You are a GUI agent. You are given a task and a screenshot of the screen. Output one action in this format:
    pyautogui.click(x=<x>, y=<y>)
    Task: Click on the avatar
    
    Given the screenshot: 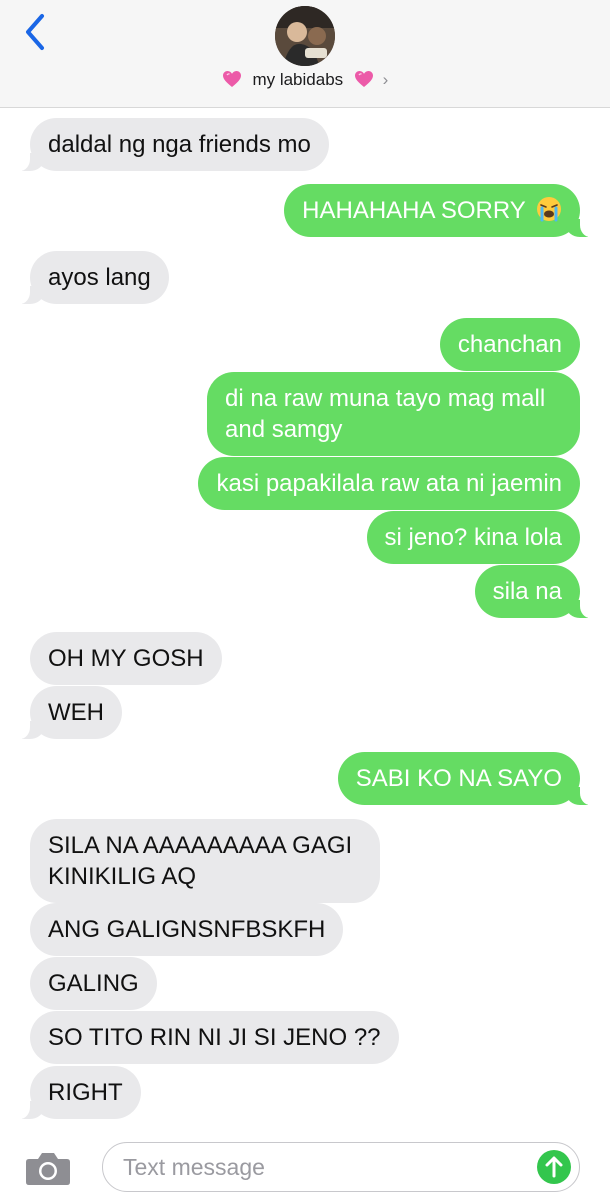 What is the action you would take?
    pyautogui.click(x=305, y=36)
    